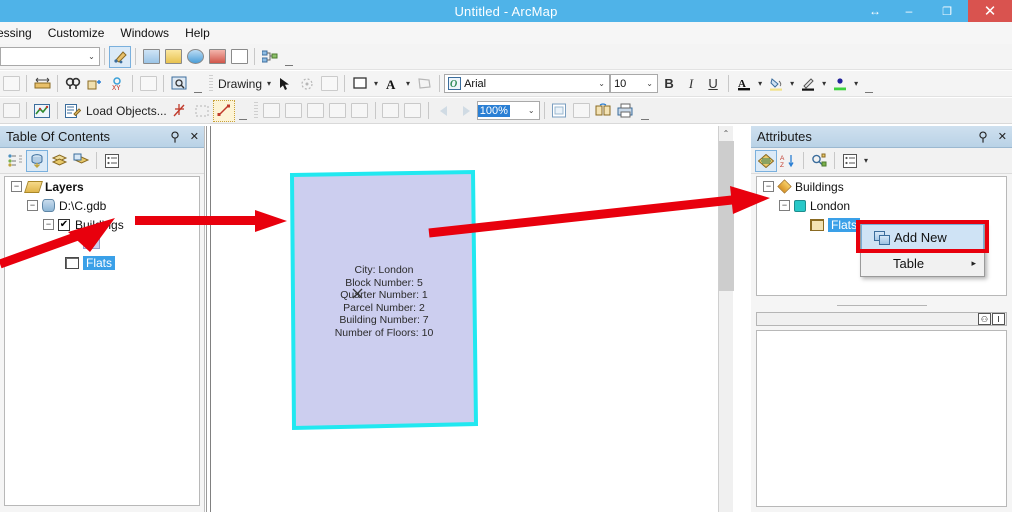 This screenshot has height=512, width=1012. What do you see at coordinates (669, 84) in the screenshot?
I see `bold-button: B` at bounding box center [669, 84].